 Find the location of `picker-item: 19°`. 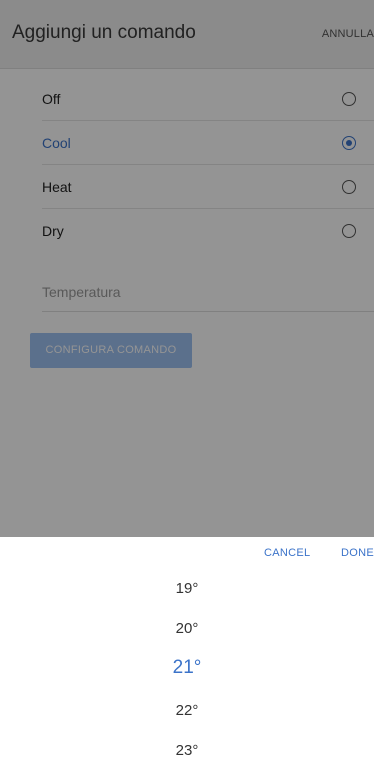

picker-item: 19° is located at coordinates (187, 588).